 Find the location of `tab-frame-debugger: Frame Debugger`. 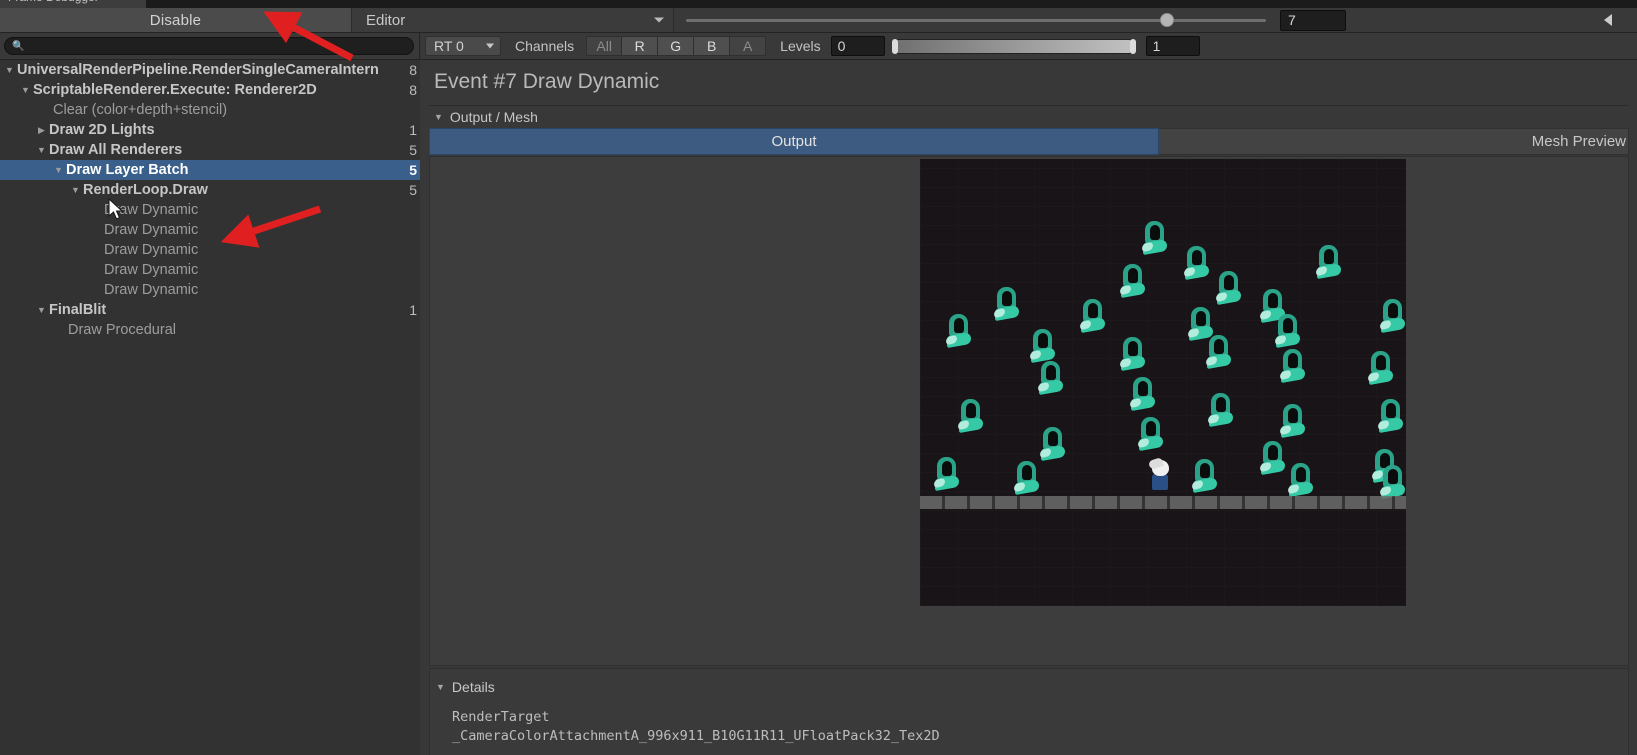

tab-frame-debugger: Frame Debugger is located at coordinates (73, 4).